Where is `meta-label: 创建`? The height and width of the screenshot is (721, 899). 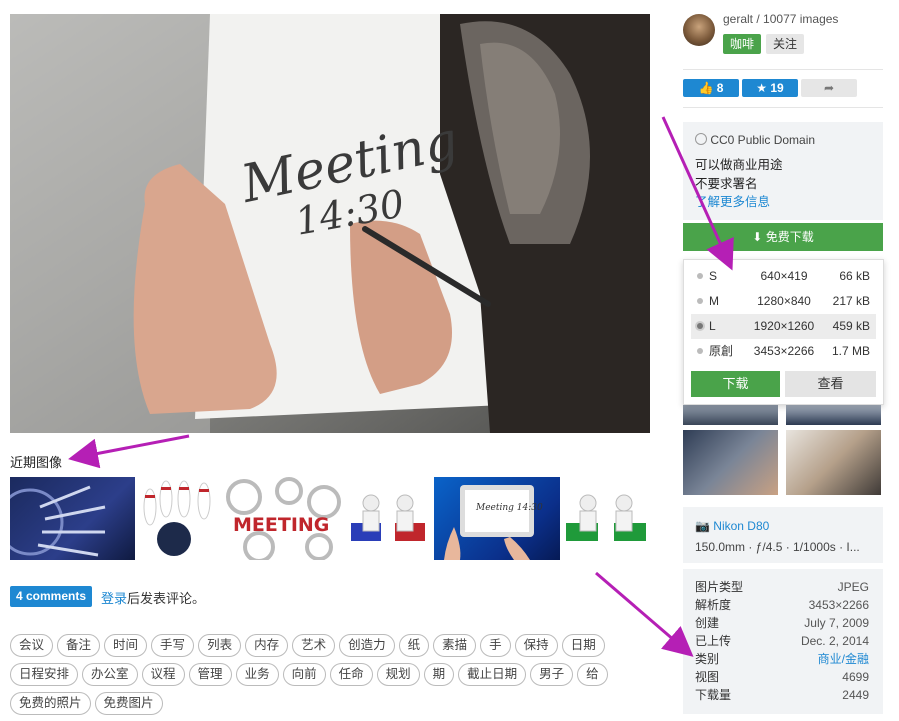
meta-label: 创建 is located at coordinates (707, 623).